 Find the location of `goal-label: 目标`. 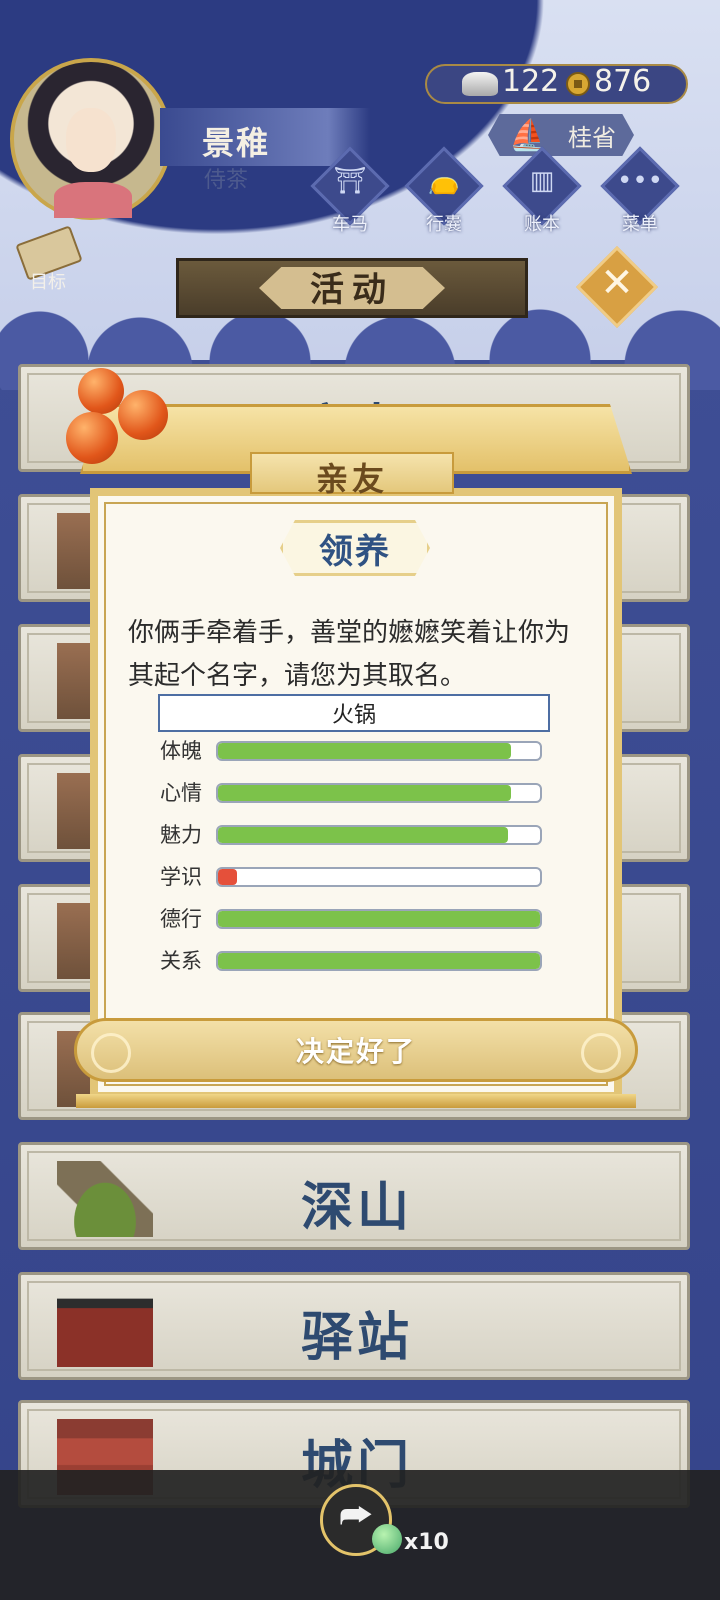

goal-label: 目标 is located at coordinates (48, 282).